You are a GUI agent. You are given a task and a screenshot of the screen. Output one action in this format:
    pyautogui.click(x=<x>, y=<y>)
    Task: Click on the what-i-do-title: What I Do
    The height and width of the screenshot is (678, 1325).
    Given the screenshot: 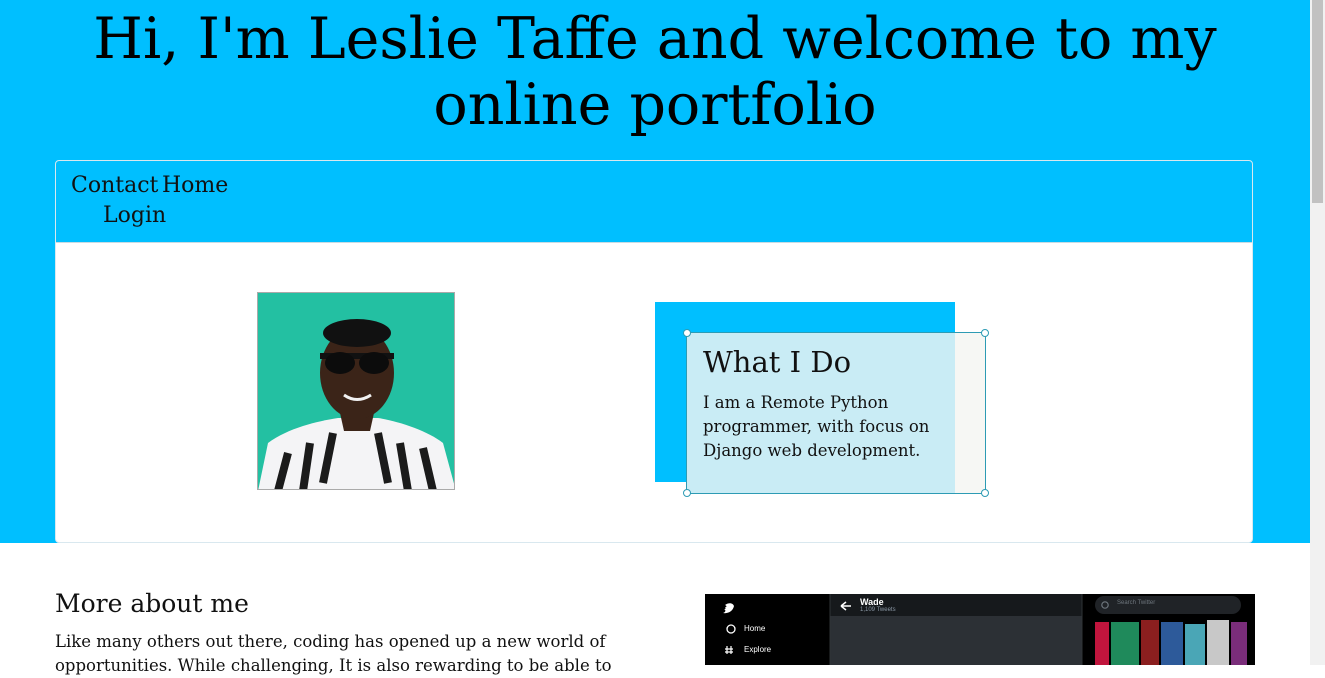 What is the action you would take?
    pyautogui.click(x=777, y=362)
    